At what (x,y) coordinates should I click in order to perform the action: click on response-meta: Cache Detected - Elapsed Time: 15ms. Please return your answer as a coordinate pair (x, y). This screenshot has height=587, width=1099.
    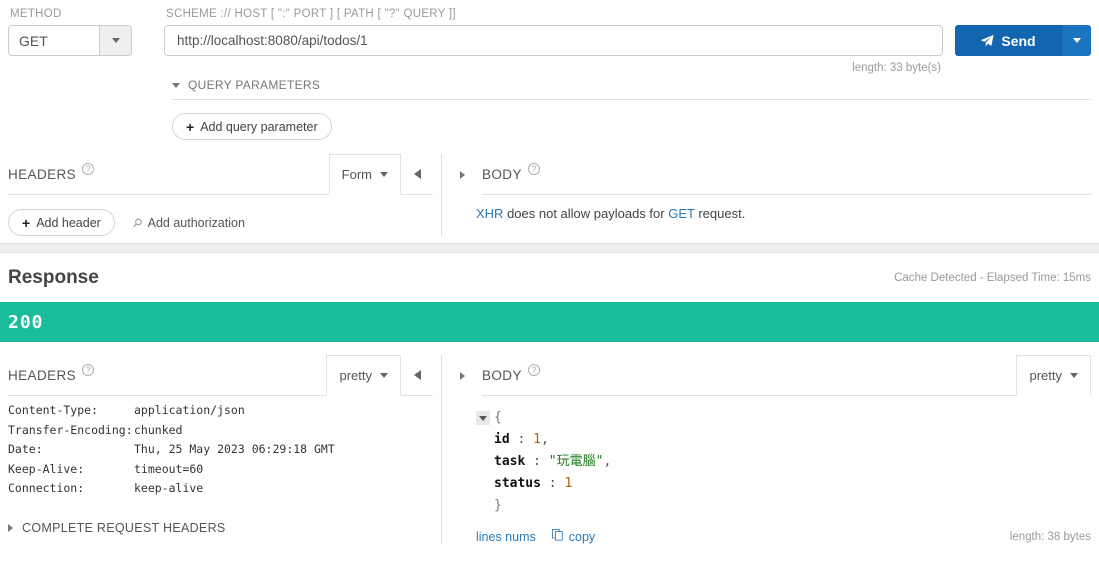
    Looking at the image, I should click on (992, 278).